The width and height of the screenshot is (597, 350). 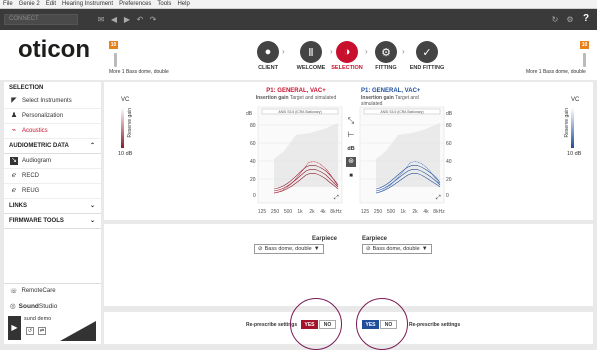 I want to click on step-selection: ◑ SELECTION, so click(x=347, y=56).